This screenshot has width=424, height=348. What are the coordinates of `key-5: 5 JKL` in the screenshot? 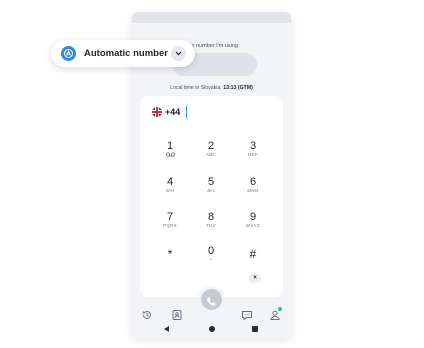 It's located at (211, 191).